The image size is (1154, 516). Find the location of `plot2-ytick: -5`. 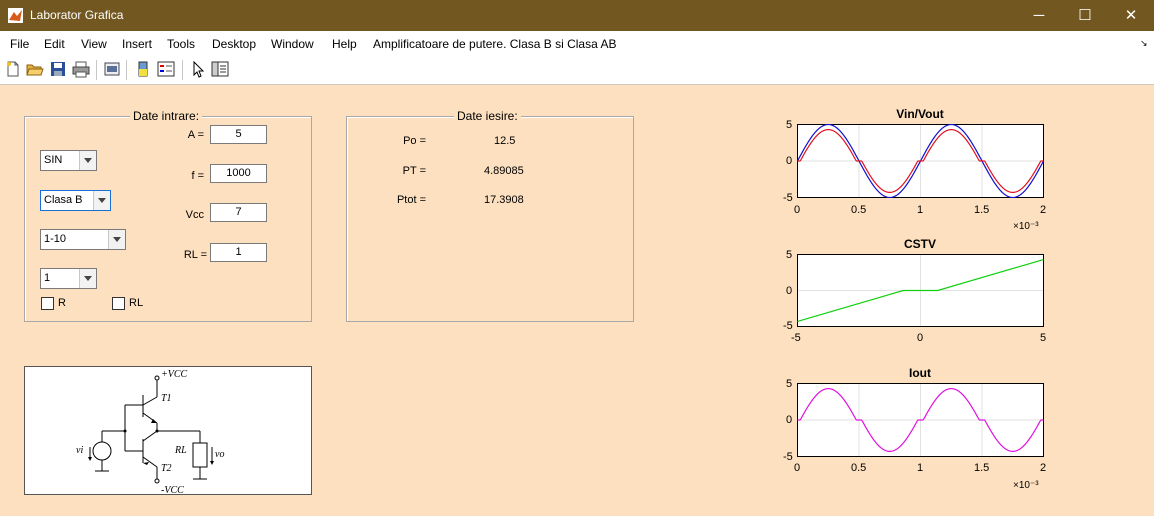

plot2-ytick: -5 is located at coordinates (788, 326).